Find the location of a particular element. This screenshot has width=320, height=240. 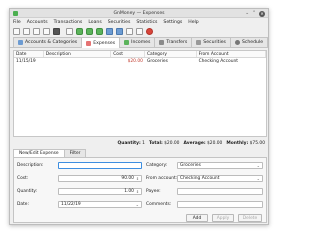

cost-value: 90.00 is located at coordinates (127, 178).